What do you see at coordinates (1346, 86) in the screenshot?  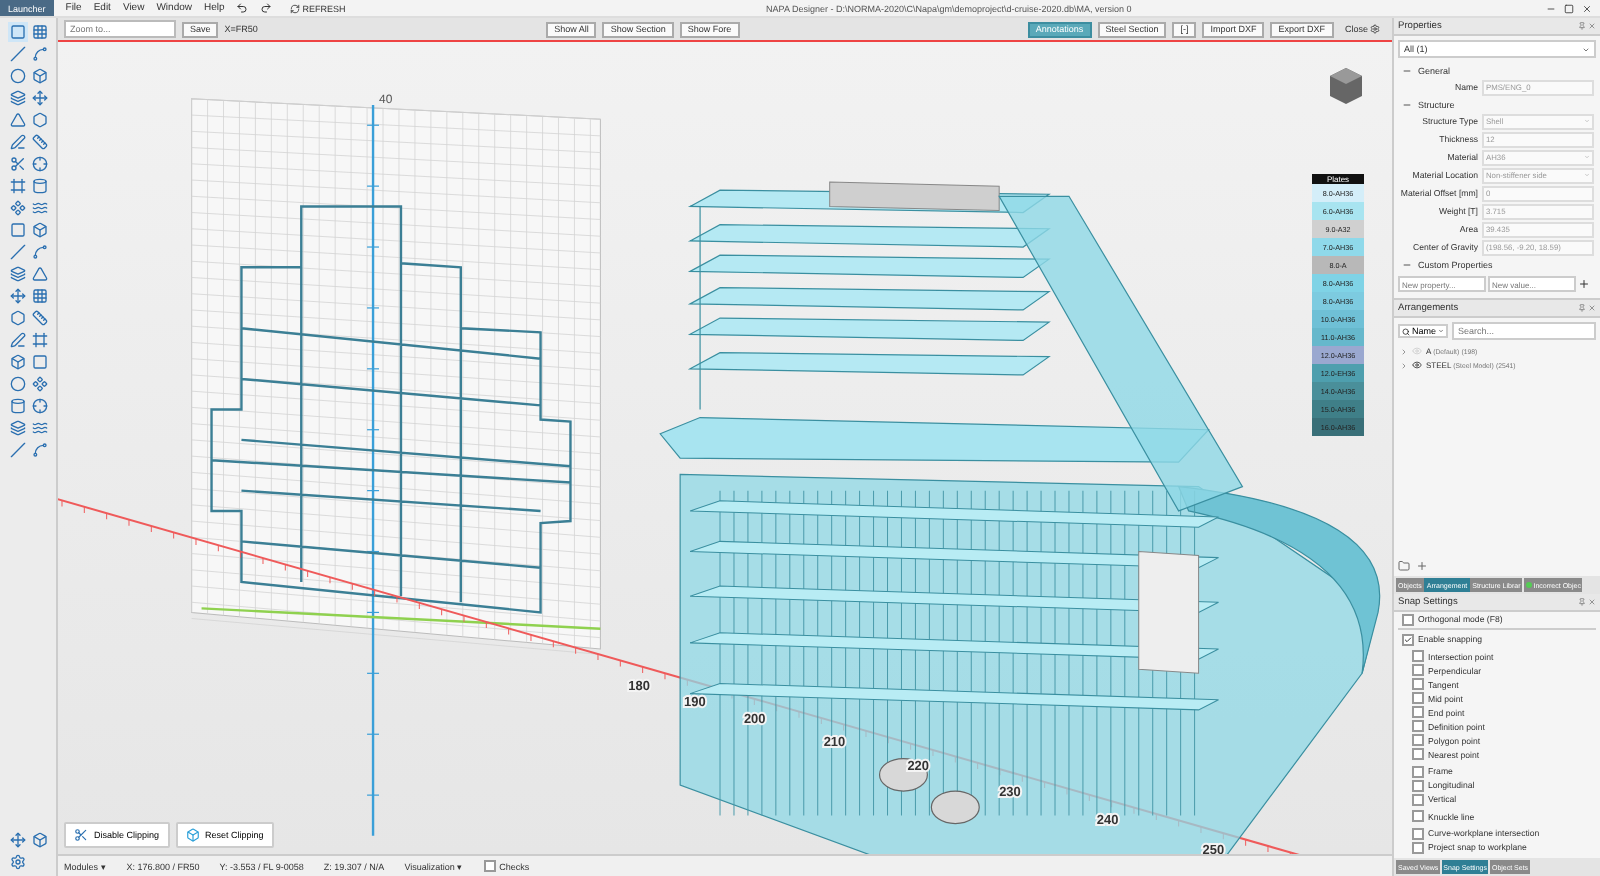 I see `view-cube-icon` at bounding box center [1346, 86].